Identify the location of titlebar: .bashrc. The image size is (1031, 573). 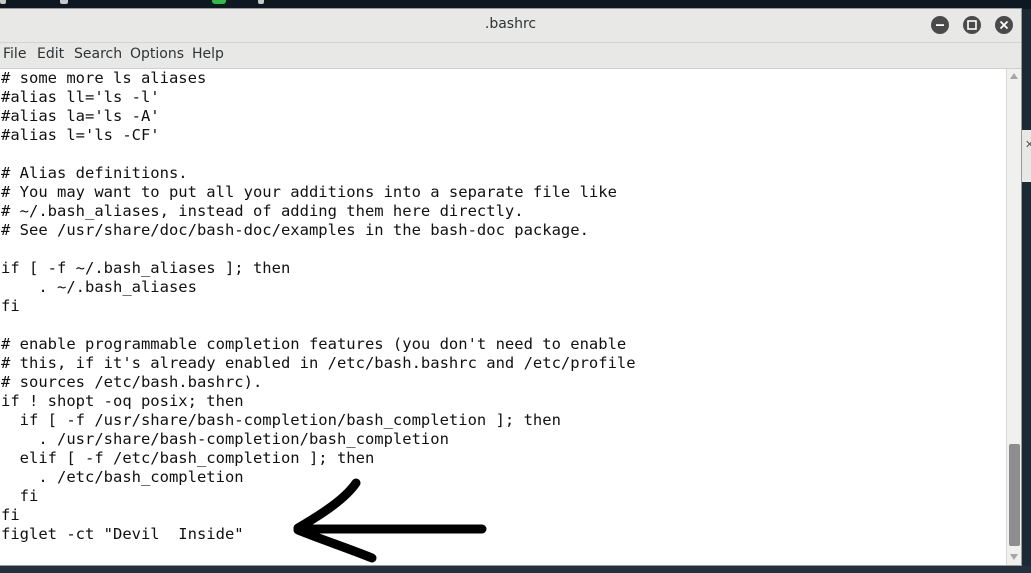
(510, 26).